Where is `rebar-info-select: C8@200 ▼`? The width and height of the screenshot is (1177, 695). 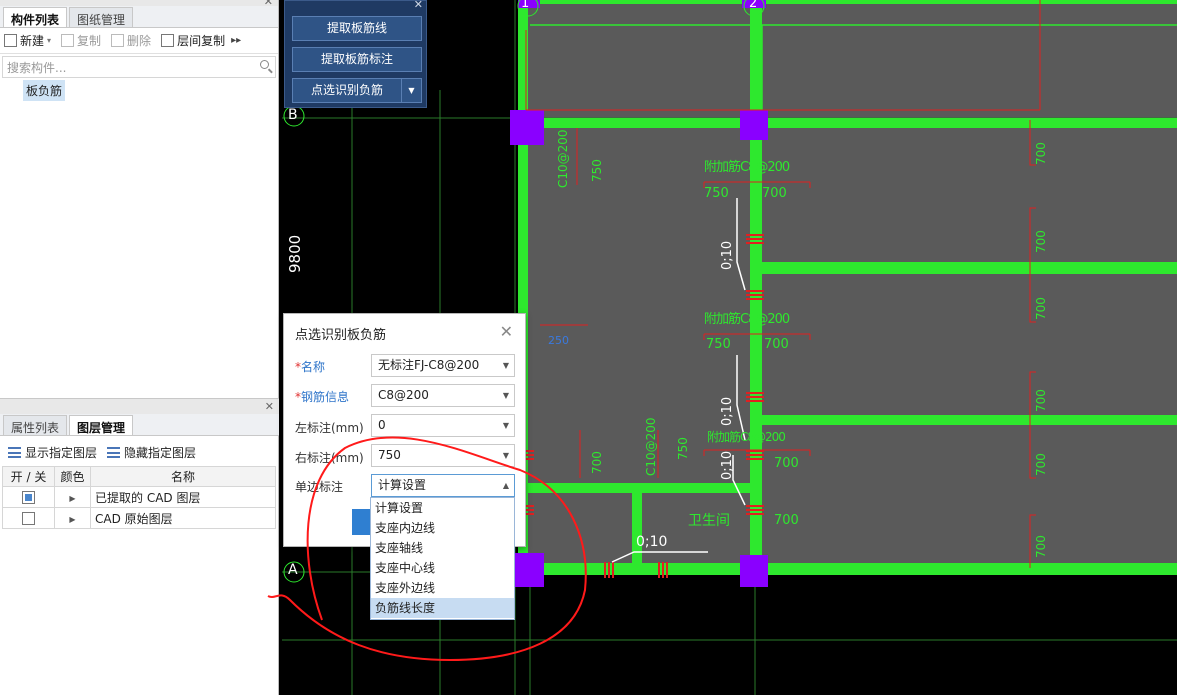 rebar-info-select: C8@200 ▼ is located at coordinates (443, 395).